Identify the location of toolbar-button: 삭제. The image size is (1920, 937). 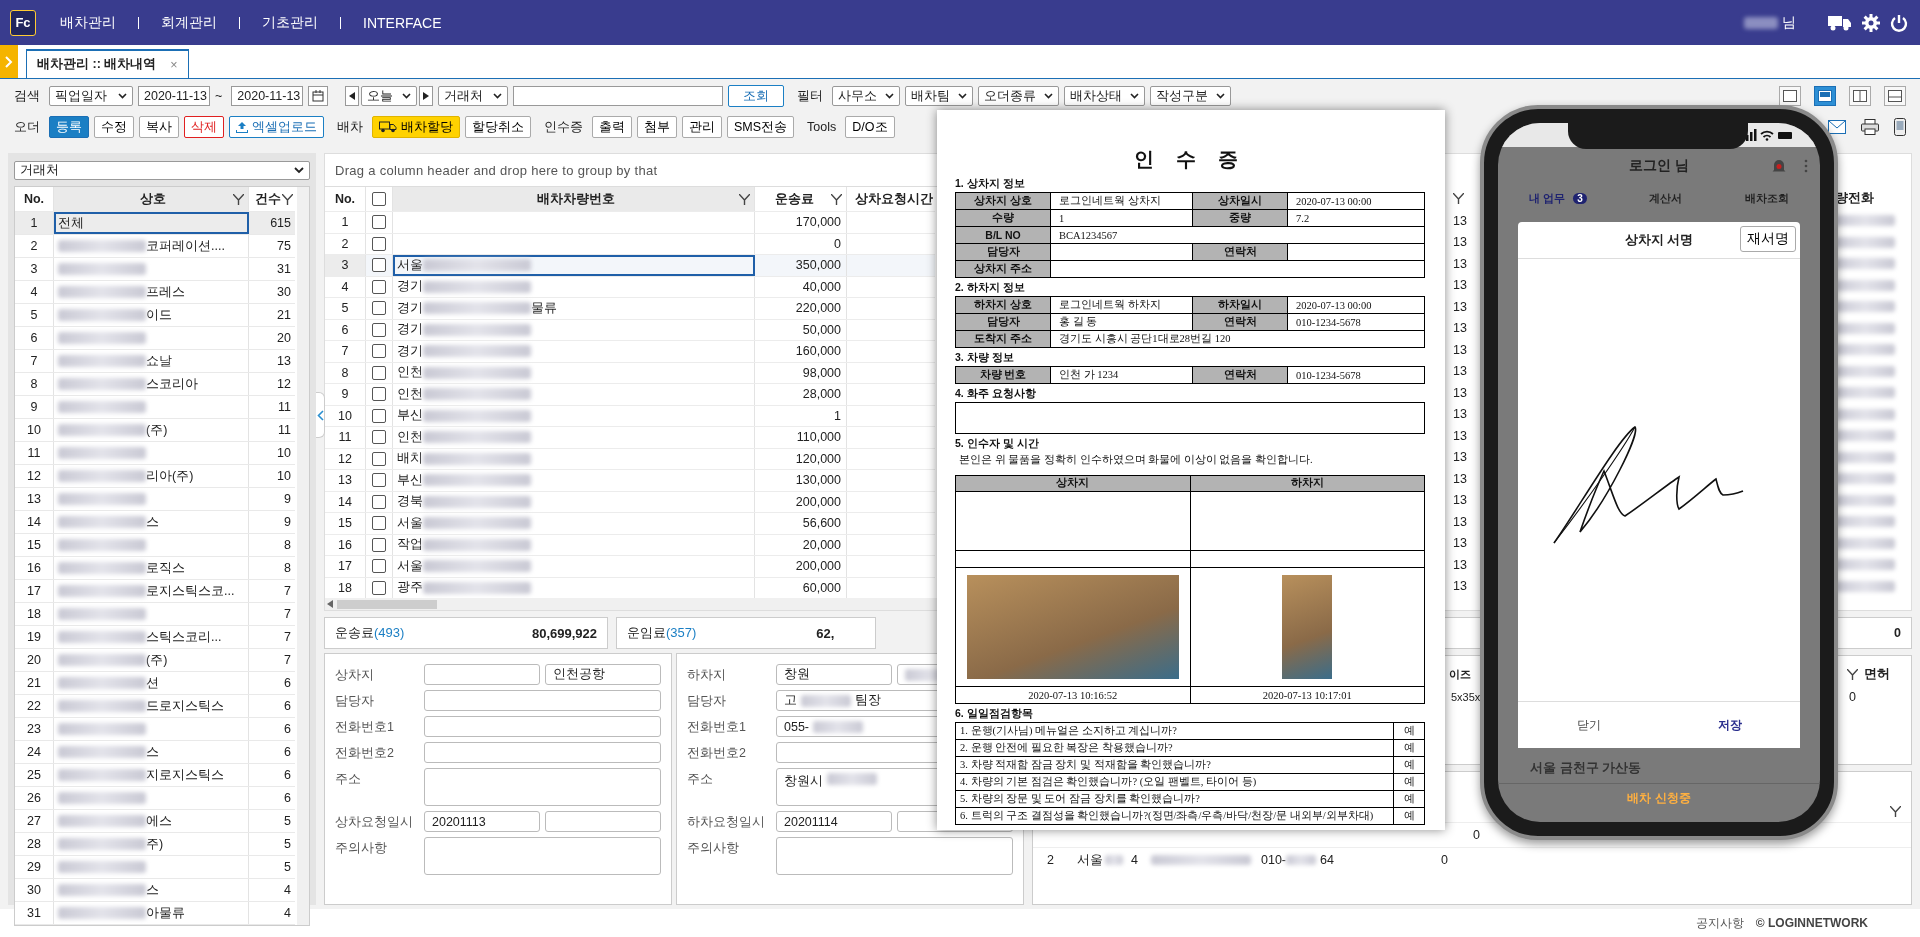
(204, 127).